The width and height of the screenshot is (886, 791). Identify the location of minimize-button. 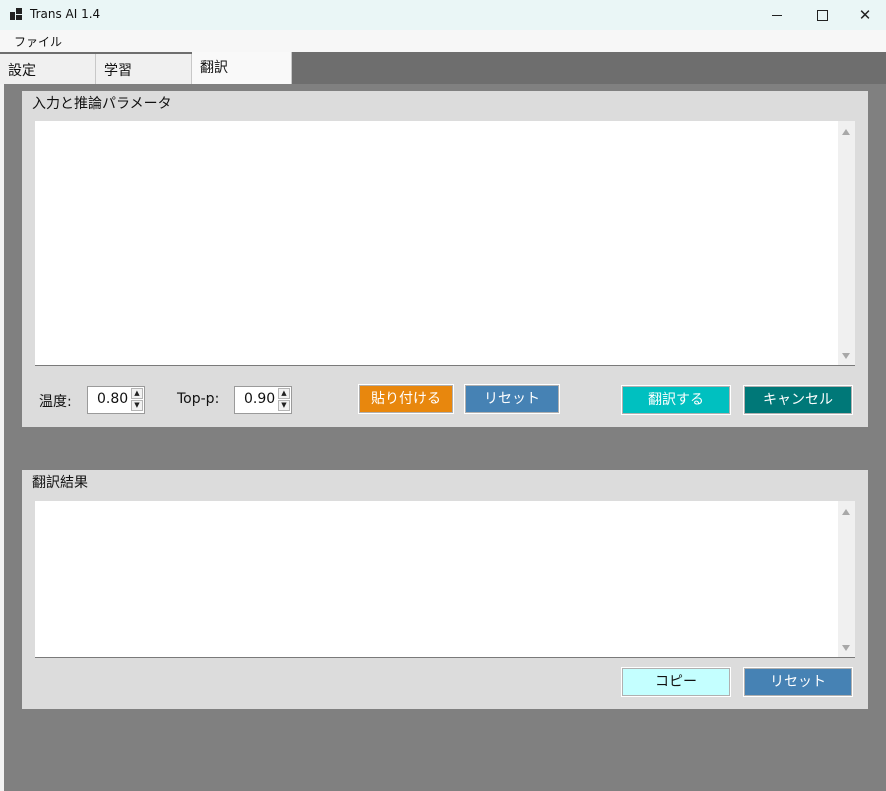
(777, 15).